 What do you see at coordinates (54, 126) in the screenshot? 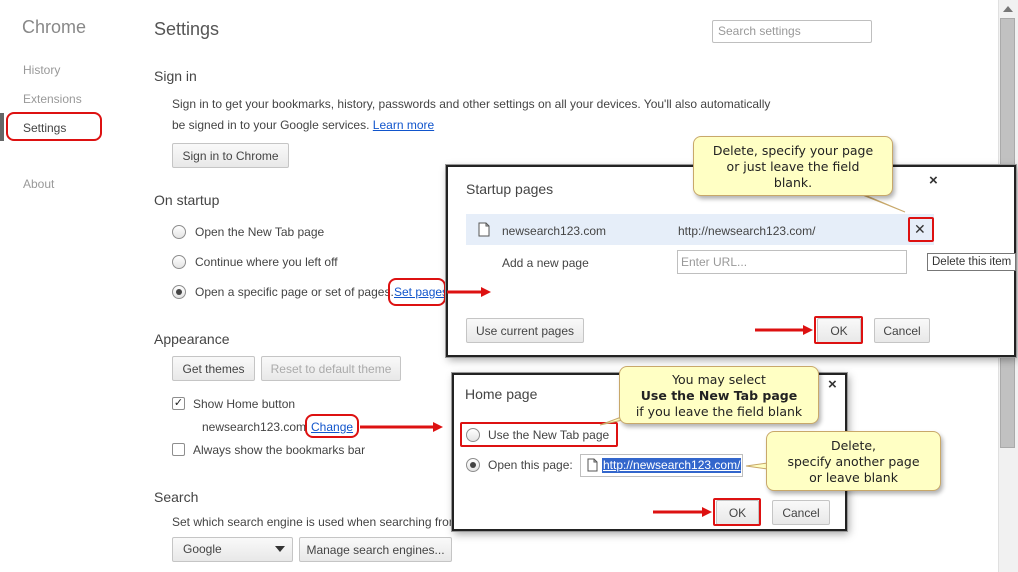
I see `settings-highlight` at bounding box center [54, 126].